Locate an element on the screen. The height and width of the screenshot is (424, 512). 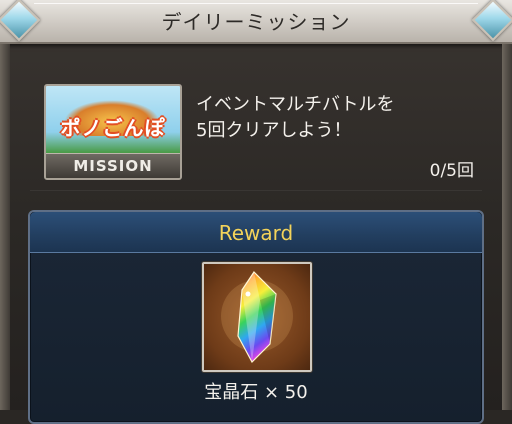
page-title: デイリーミッション is located at coordinates (256, 22).